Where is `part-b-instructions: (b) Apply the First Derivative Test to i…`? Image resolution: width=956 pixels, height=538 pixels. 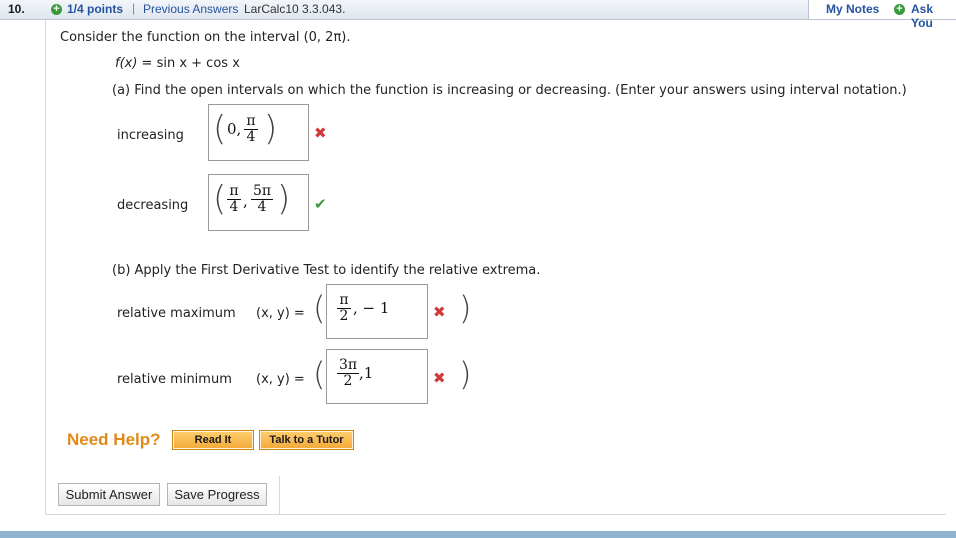 part-b-instructions: (b) Apply the First Derivative Test to i… is located at coordinates (326, 270).